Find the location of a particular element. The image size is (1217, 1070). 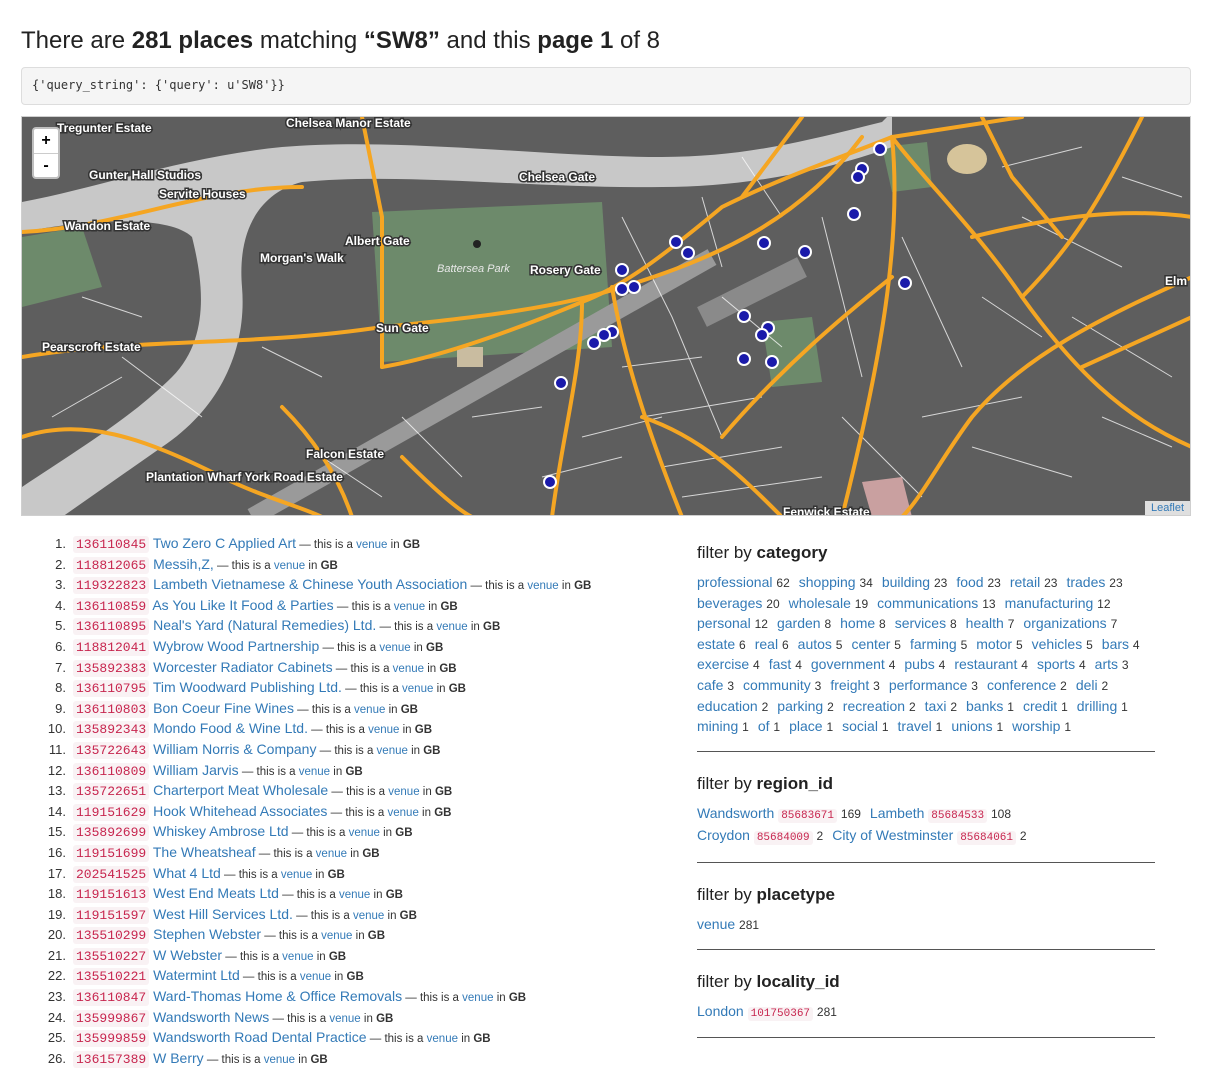

filter-link: food is located at coordinates (969, 582).